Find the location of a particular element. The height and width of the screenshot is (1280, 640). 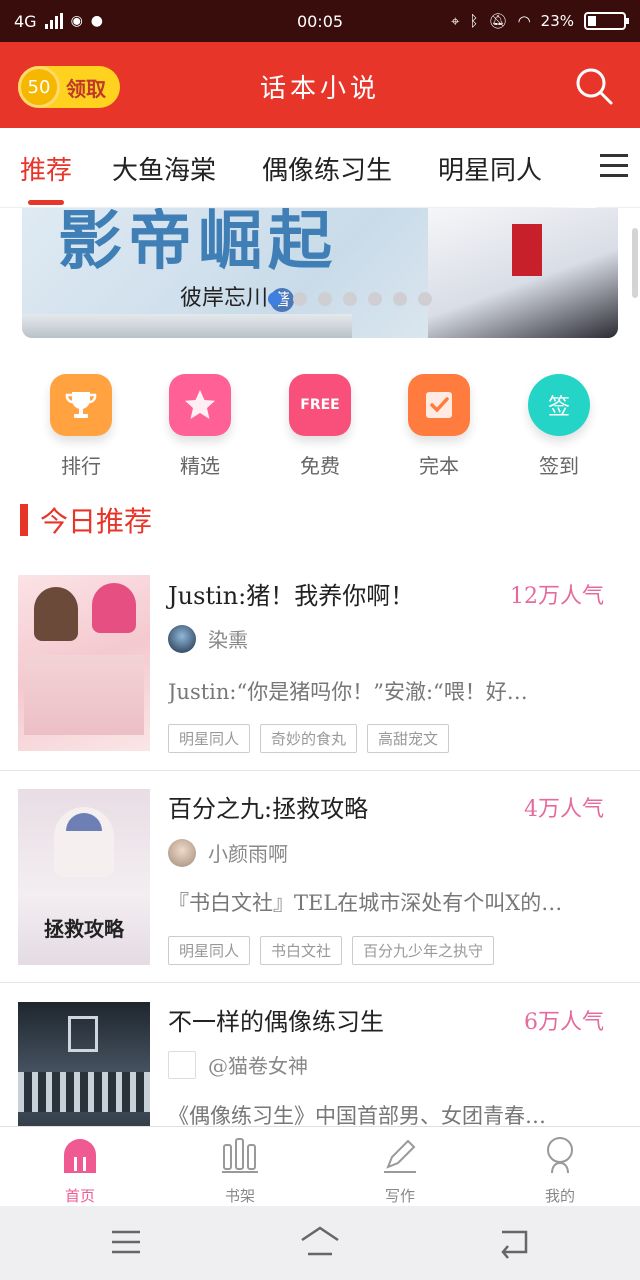

back-icon is located at coordinates (514, 1242).